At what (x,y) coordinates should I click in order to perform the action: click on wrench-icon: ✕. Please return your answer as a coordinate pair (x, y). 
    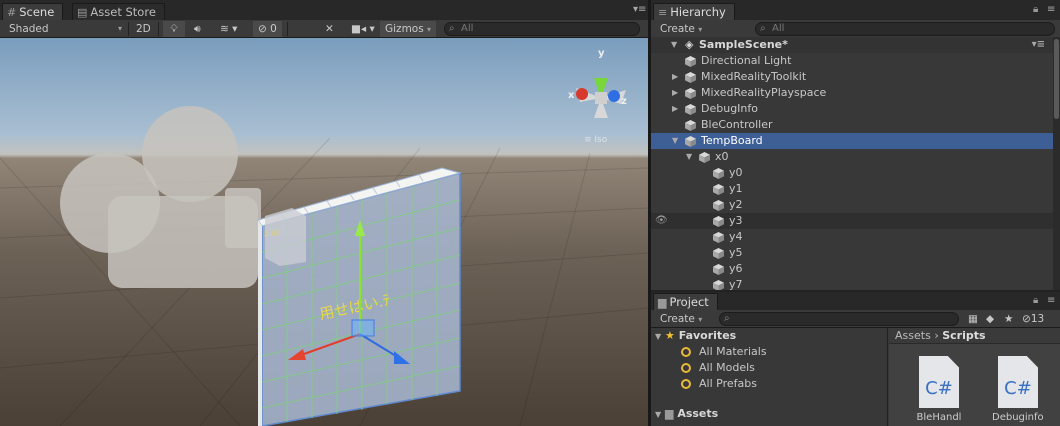
    Looking at the image, I should click on (329, 29).